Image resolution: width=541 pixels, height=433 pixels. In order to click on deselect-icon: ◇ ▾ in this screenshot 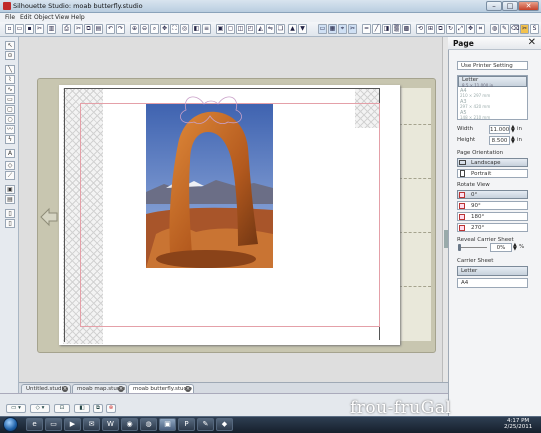, I will do `click(40, 408)`.